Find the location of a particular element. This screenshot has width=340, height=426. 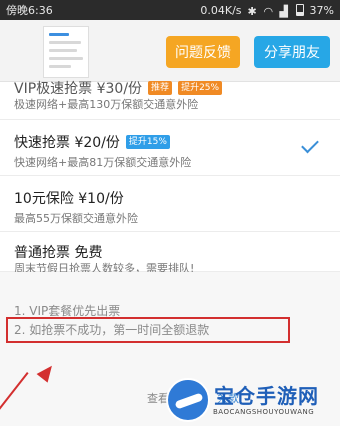

battery-icon is located at coordinates (299, 10).